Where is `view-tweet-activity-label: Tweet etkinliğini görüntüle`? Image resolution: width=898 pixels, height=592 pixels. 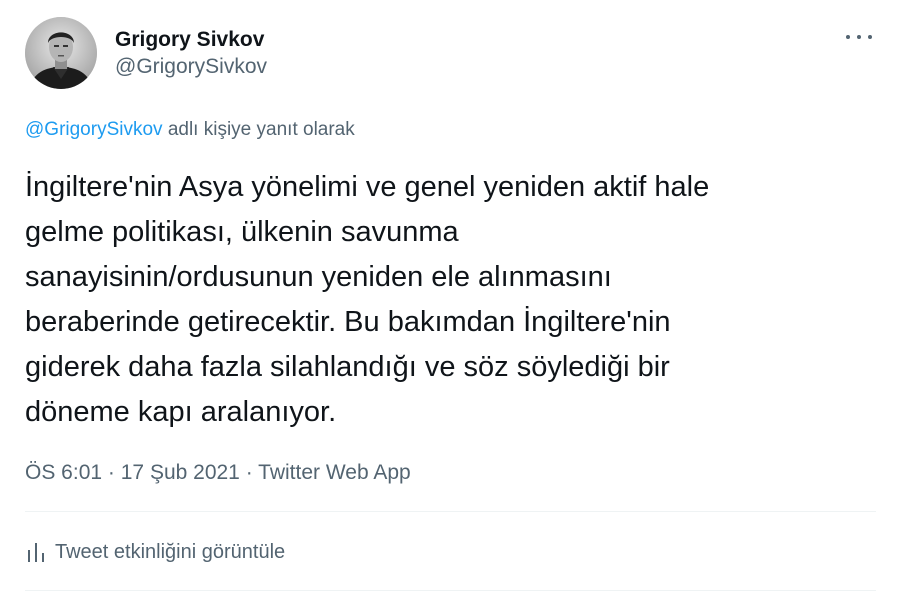
view-tweet-activity-label: Tweet etkinliğini görüntüle is located at coordinates (170, 551).